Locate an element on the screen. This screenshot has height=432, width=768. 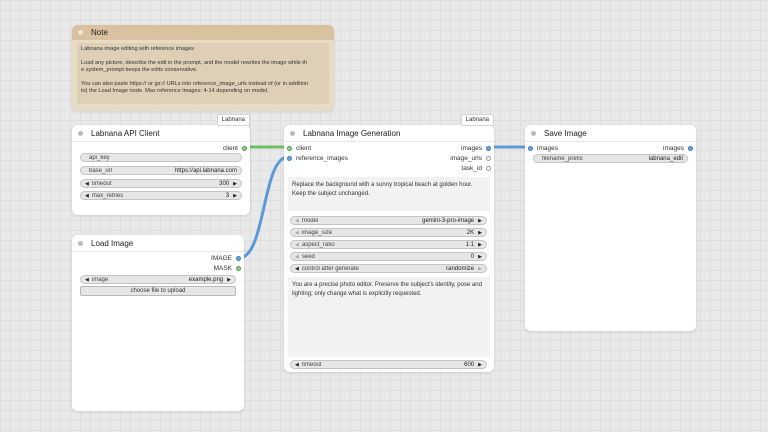
node-title: Labnana Image Generation is located at coordinates (352, 133).